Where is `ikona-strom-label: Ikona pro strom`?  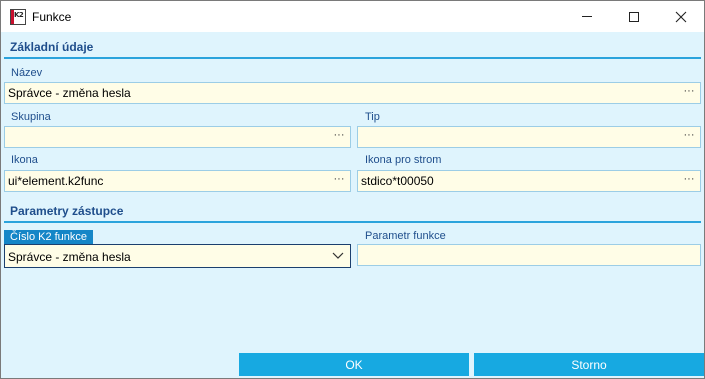 ikona-strom-label: Ikona pro strom is located at coordinates (403, 160).